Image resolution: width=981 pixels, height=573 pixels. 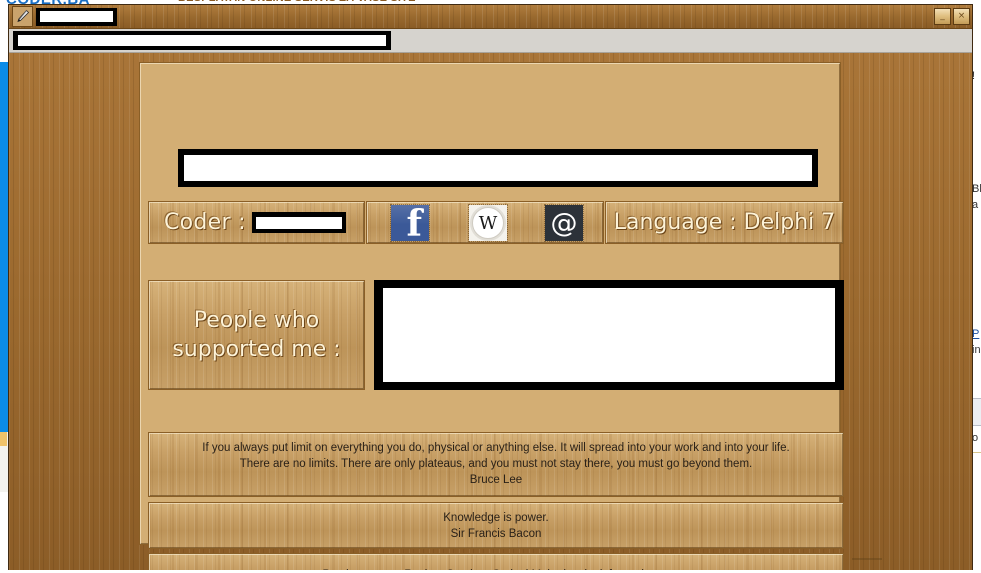 I want to click on coder-panel: Coder :, so click(x=256, y=222).